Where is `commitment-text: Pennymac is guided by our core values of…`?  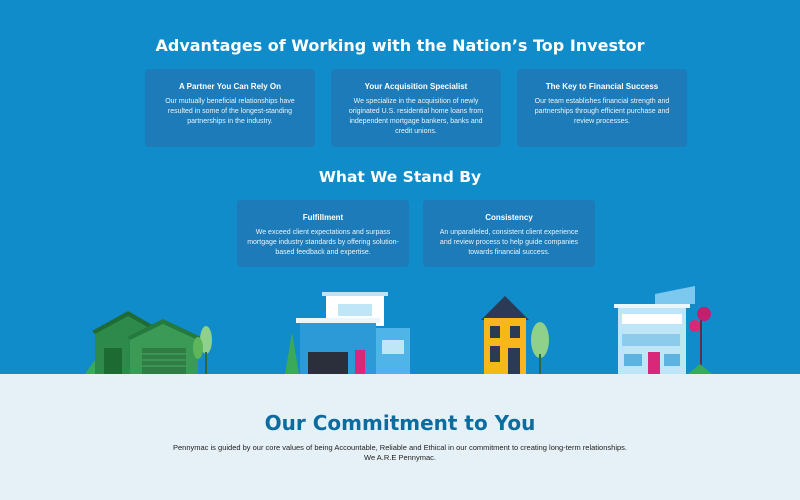 commitment-text: Pennymac is guided by our core values of… is located at coordinates (400, 453).